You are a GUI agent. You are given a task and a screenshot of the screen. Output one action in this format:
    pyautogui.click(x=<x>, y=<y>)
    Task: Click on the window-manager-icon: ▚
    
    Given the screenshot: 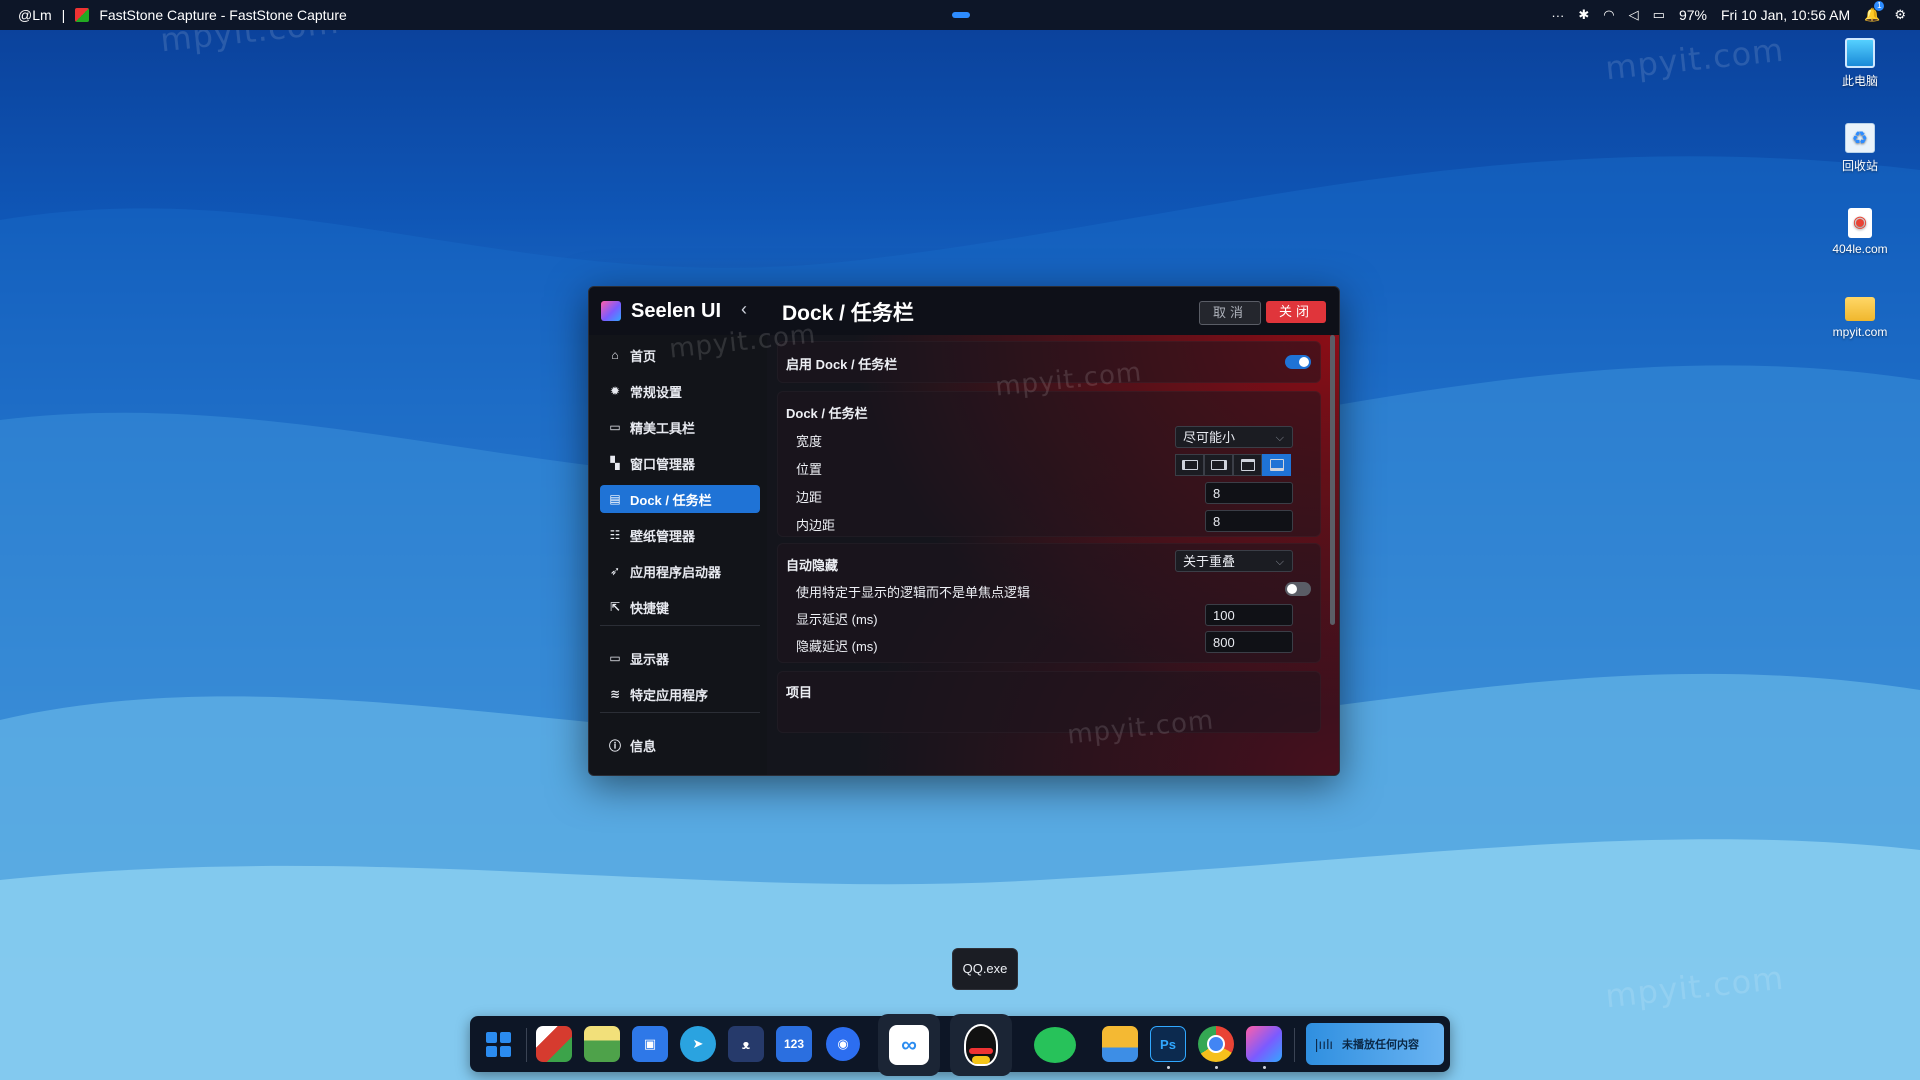 What is the action you would take?
    pyautogui.click(x=615, y=463)
    